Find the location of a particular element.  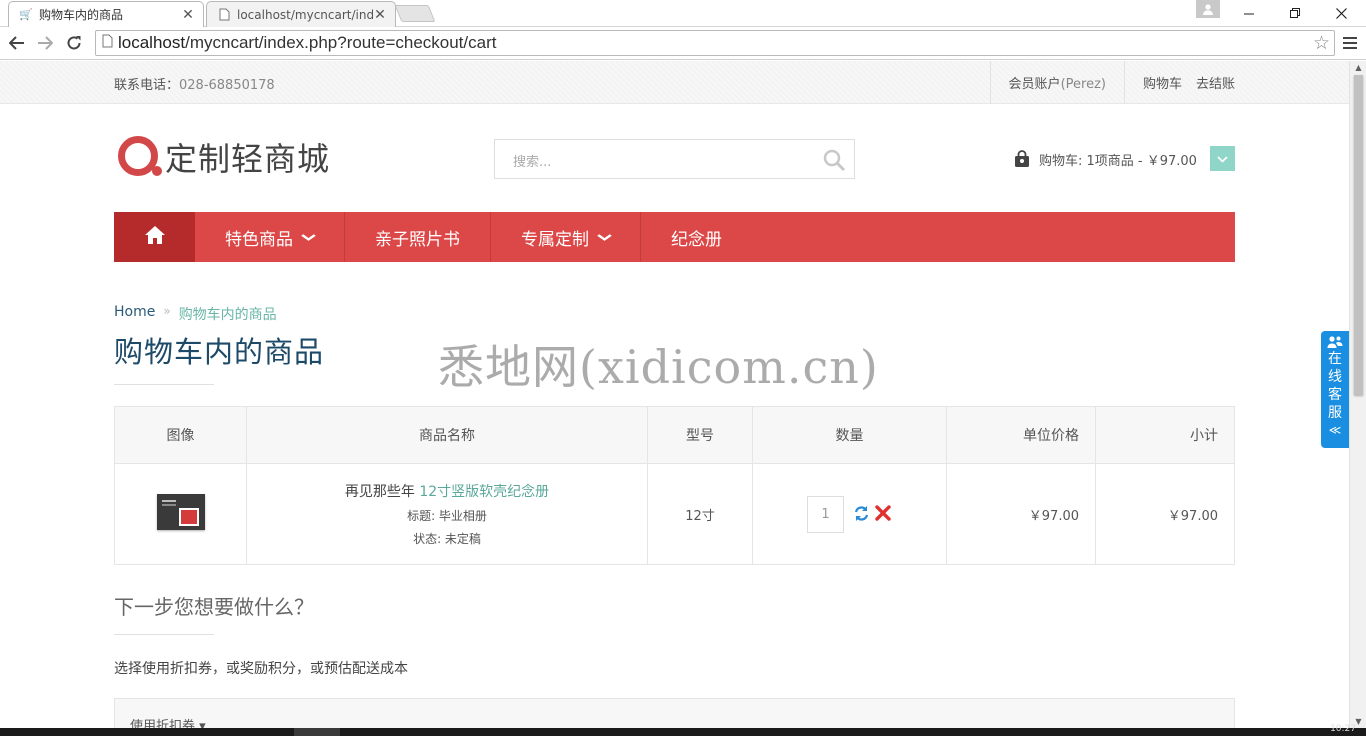

product-name-link: 再见那些年 12寸竖版软壳纪念册 is located at coordinates (447, 491).